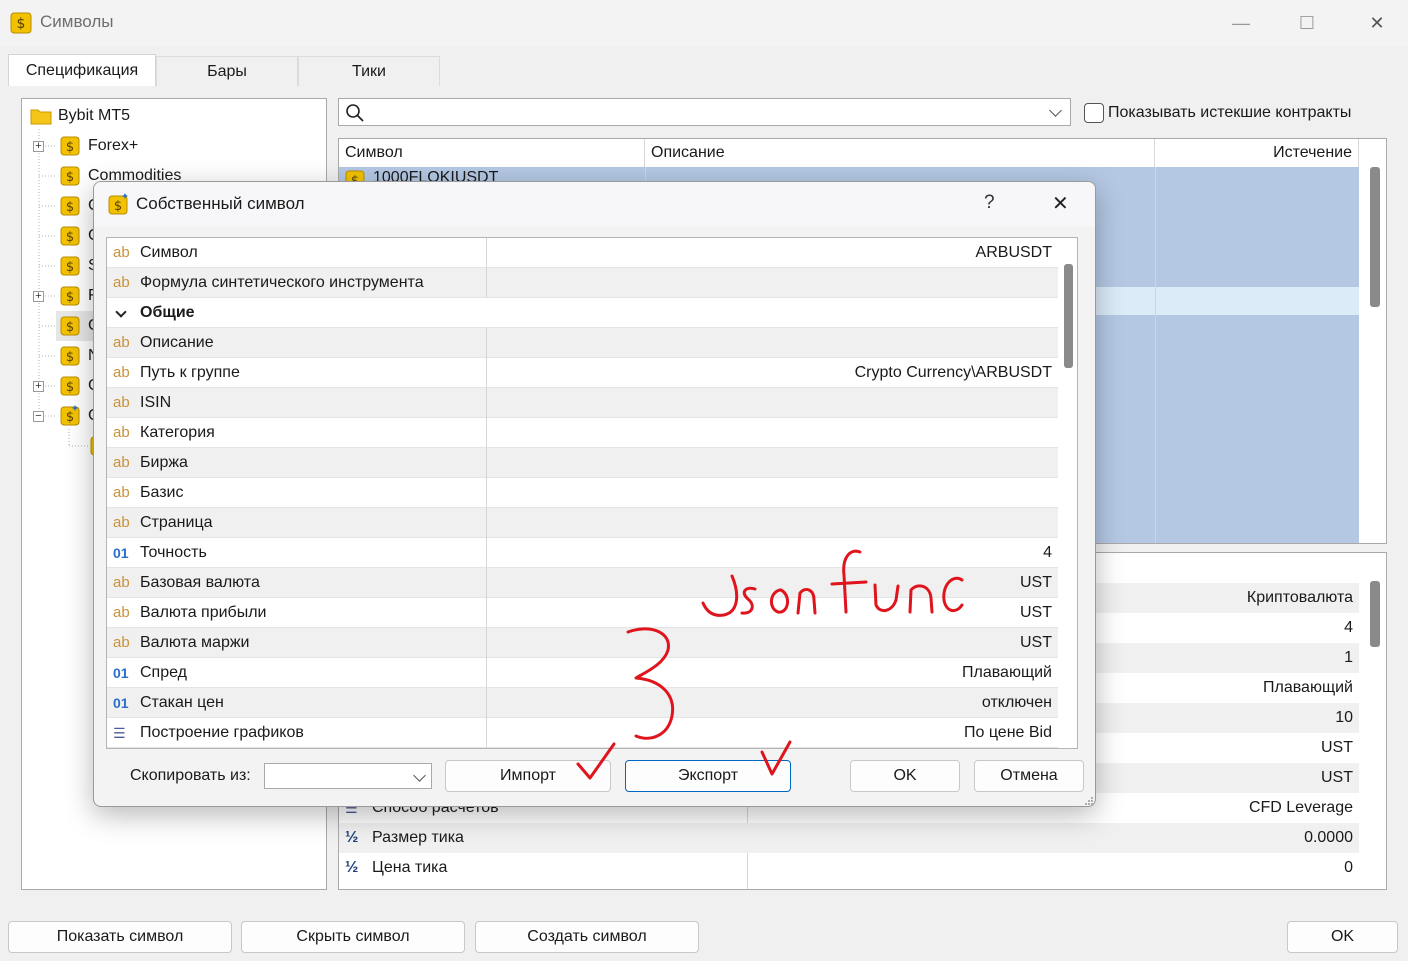 Image resolution: width=1408 pixels, height=961 pixels. Describe the element at coordinates (989, 203) in the screenshot. I see `help-button: ?` at that location.